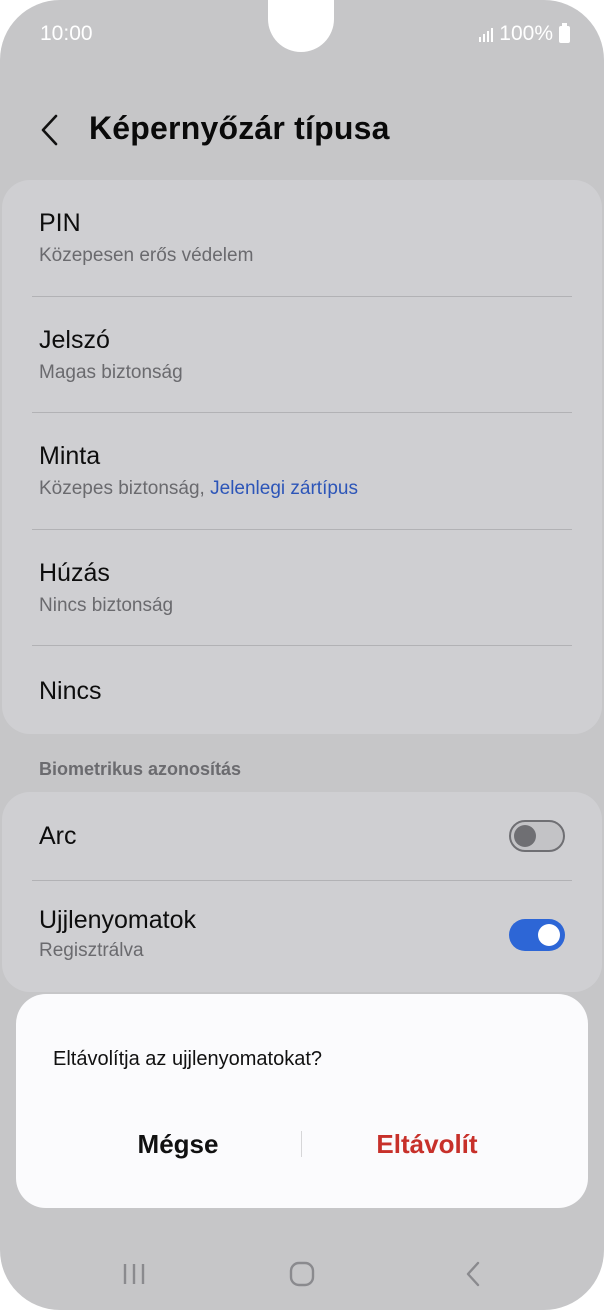  What do you see at coordinates (301, 26) in the screenshot?
I see `camera-notch` at bounding box center [301, 26].